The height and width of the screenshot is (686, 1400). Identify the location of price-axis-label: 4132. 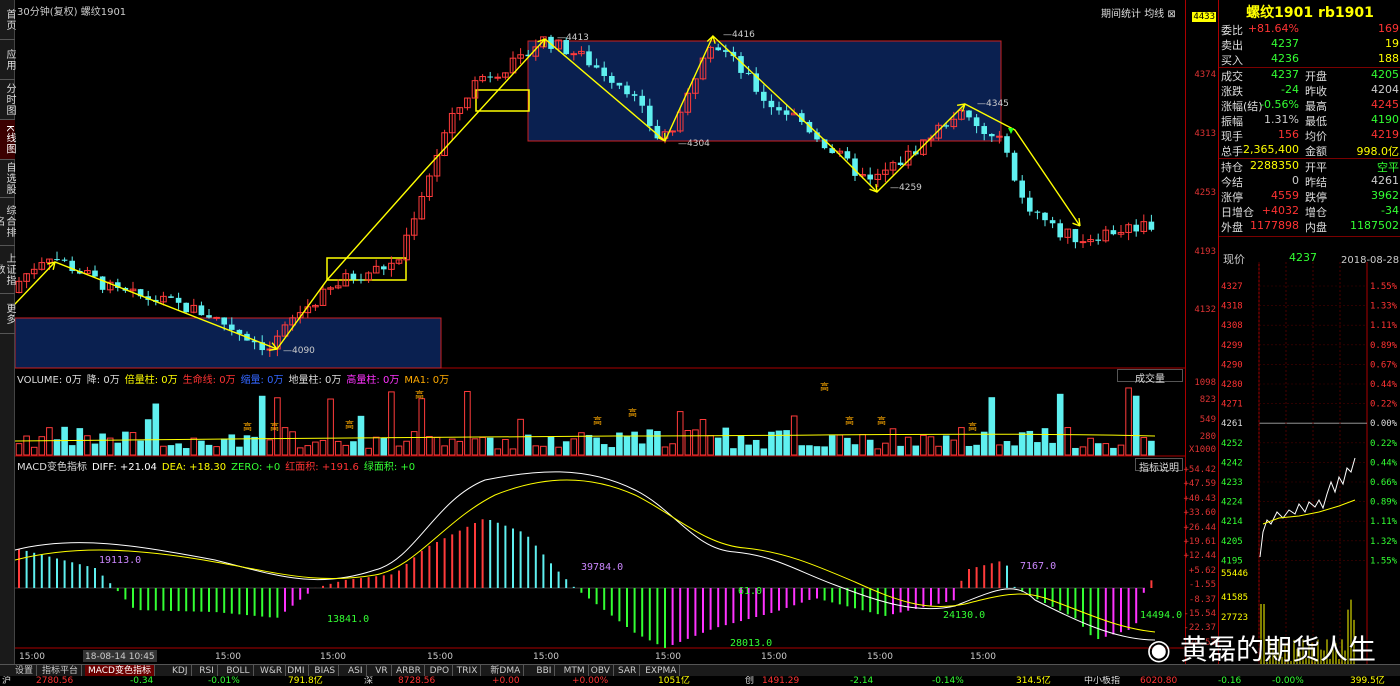
(1205, 310).